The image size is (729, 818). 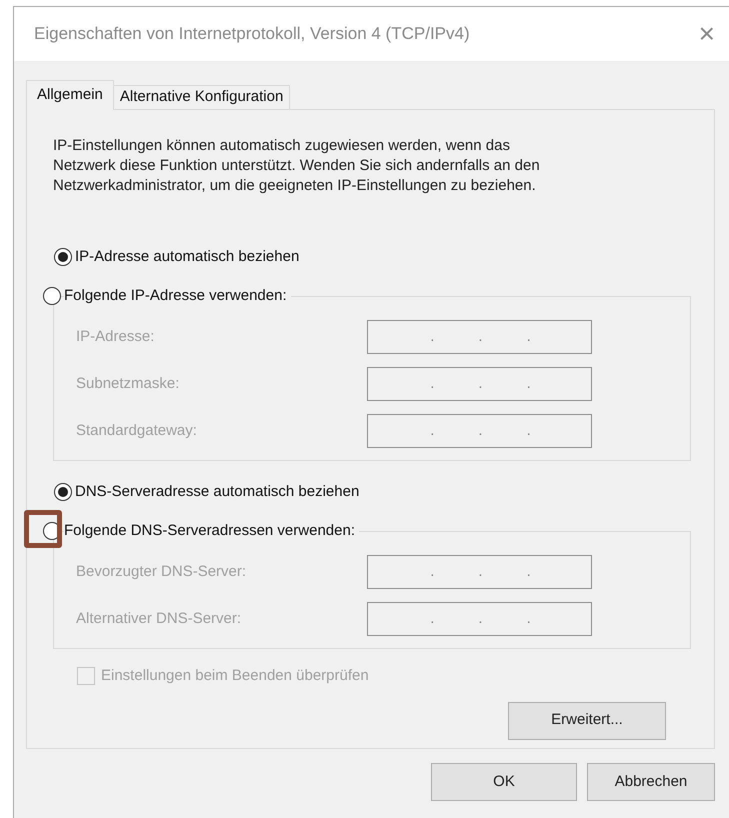 I want to click on field-label: Bevorzugter DNS-Server:, so click(x=161, y=572).